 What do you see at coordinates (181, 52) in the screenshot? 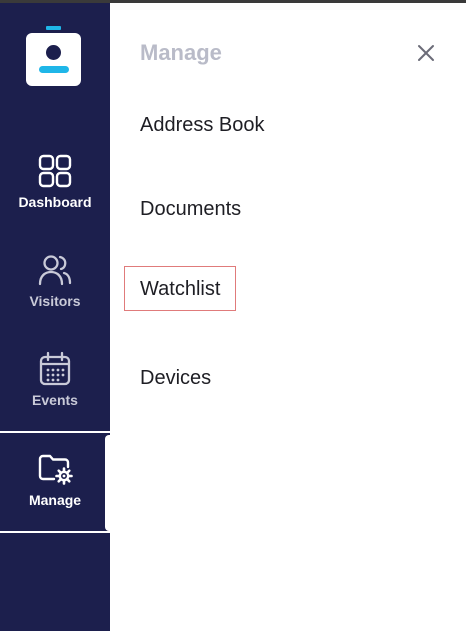
I see `panel-title: Manage` at bounding box center [181, 52].